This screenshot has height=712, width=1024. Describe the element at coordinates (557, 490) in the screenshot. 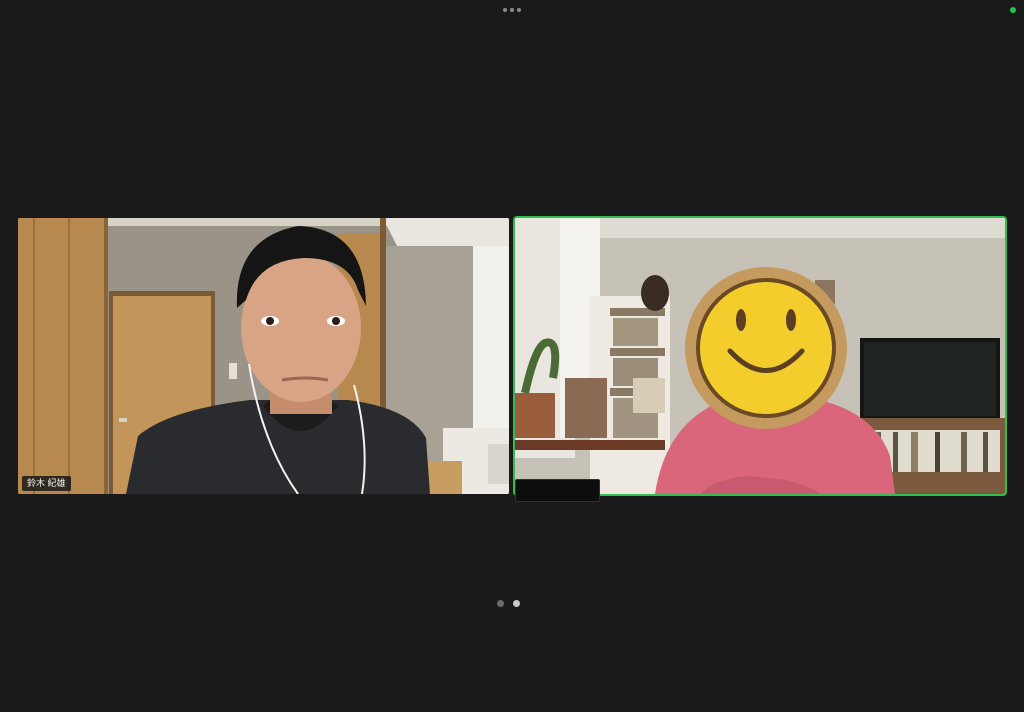

I see `participant-name-label` at that location.